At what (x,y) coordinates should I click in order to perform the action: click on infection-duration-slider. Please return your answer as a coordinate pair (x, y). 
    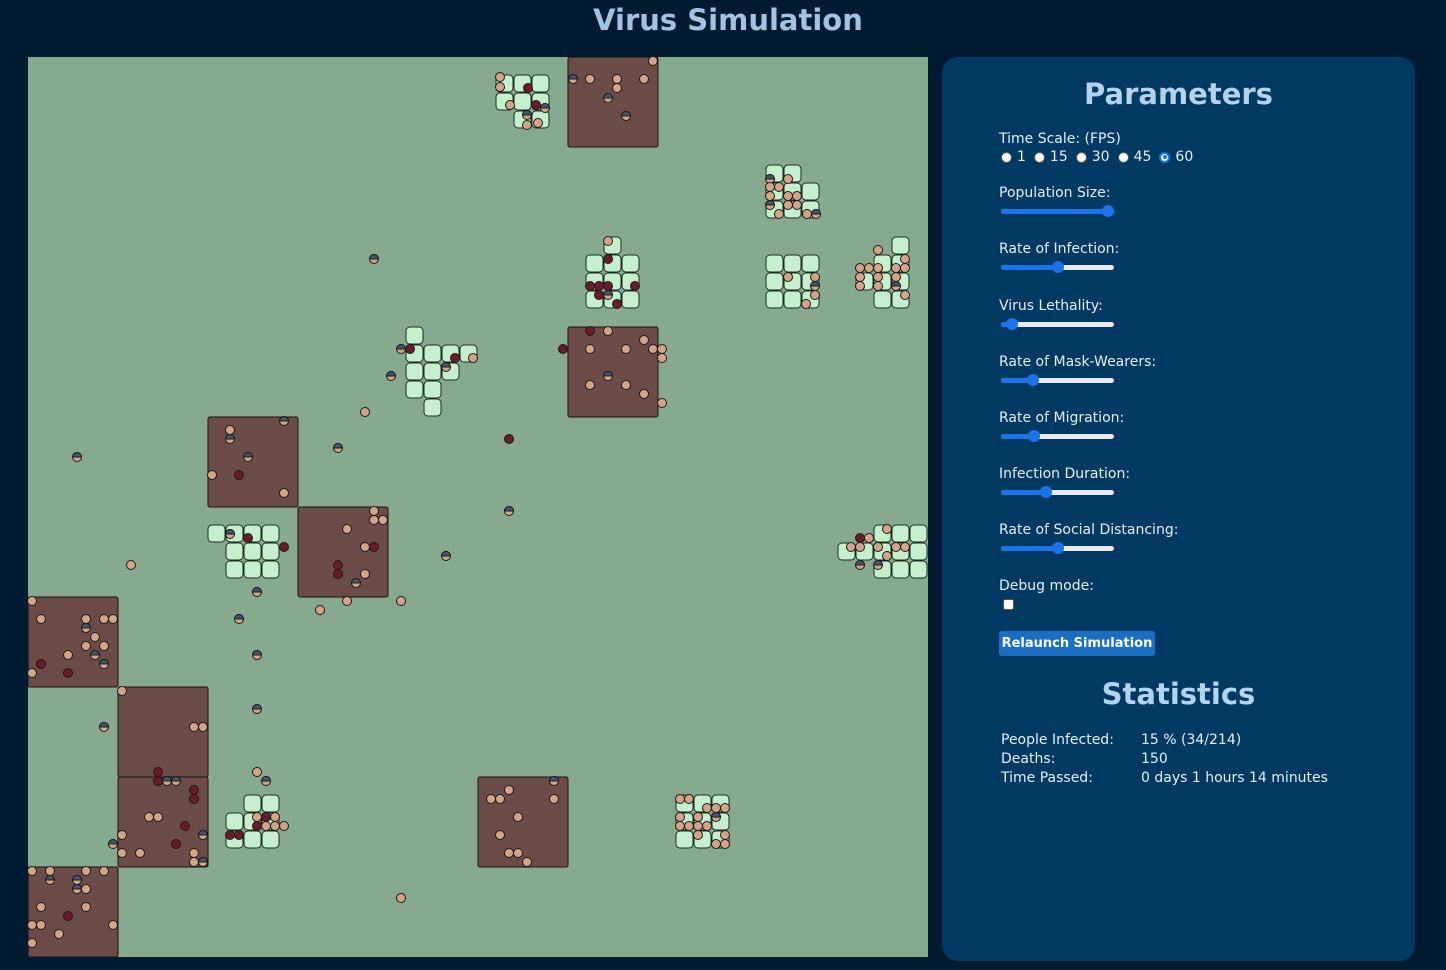
    Looking at the image, I should click on (1057, 492).